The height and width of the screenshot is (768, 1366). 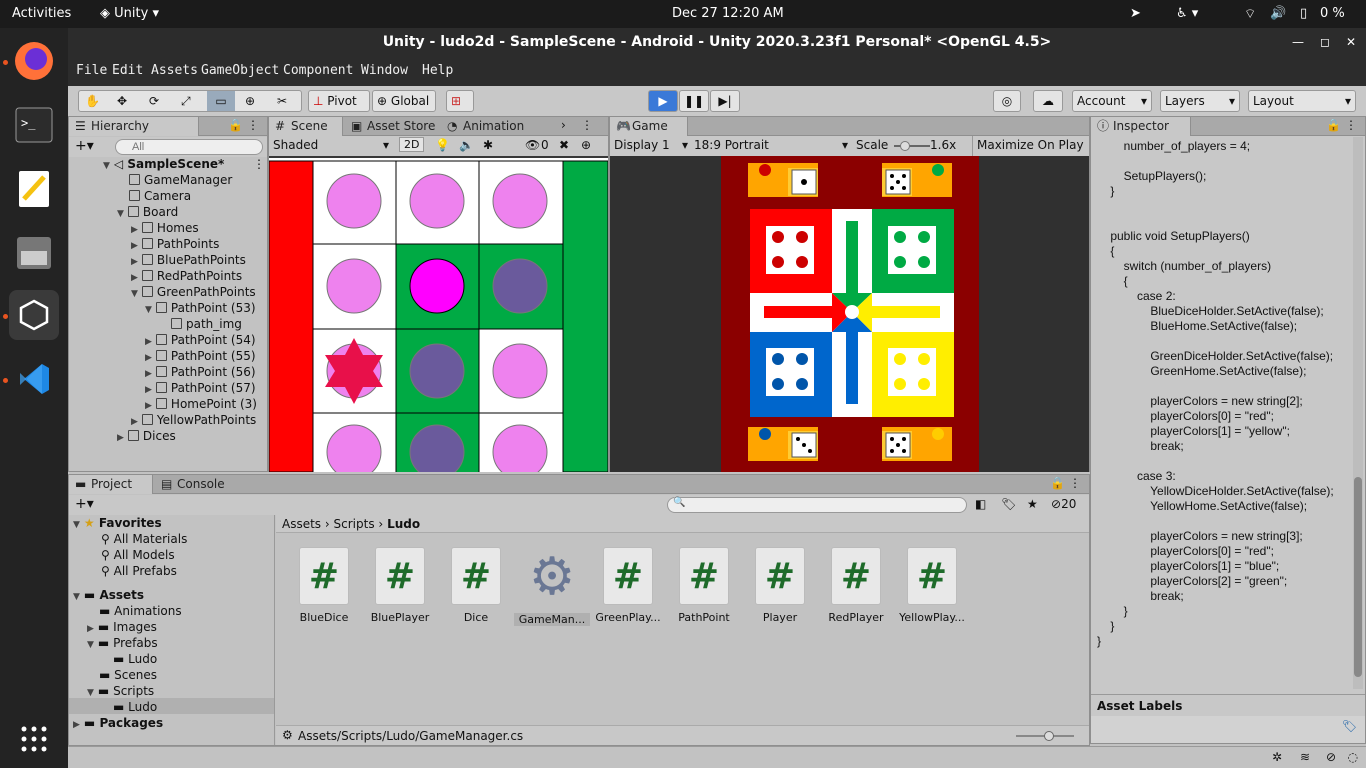 I want to click on favorite-item: ⚲ All Models, so click(x=138, y=555).